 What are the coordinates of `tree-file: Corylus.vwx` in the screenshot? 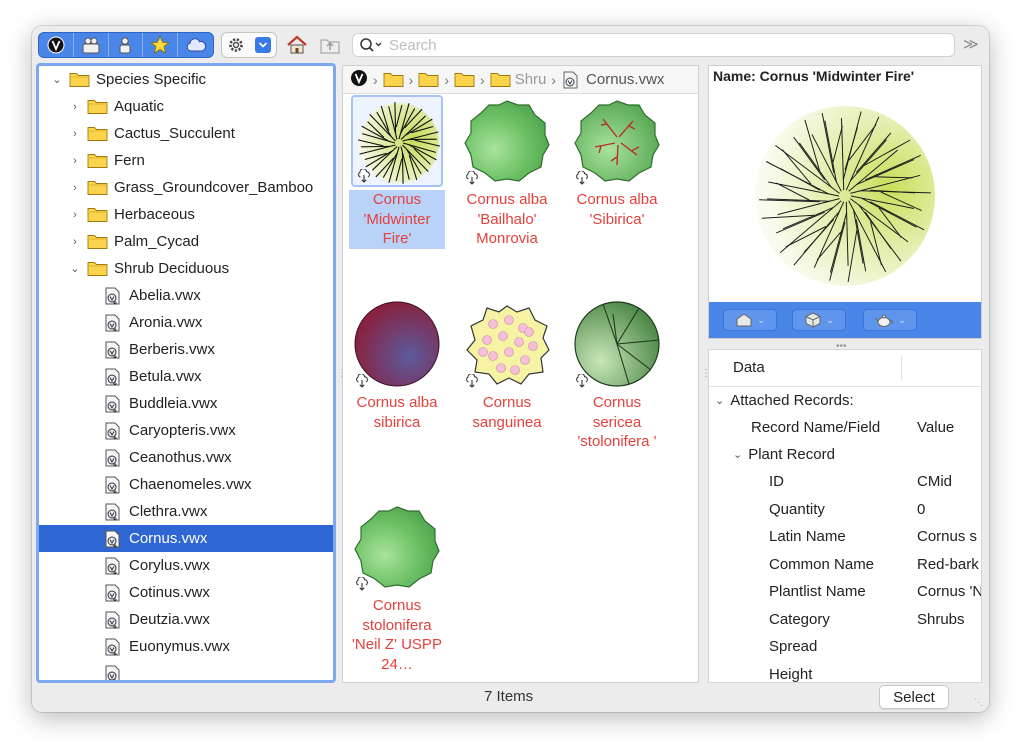 It's located at (186, 565).